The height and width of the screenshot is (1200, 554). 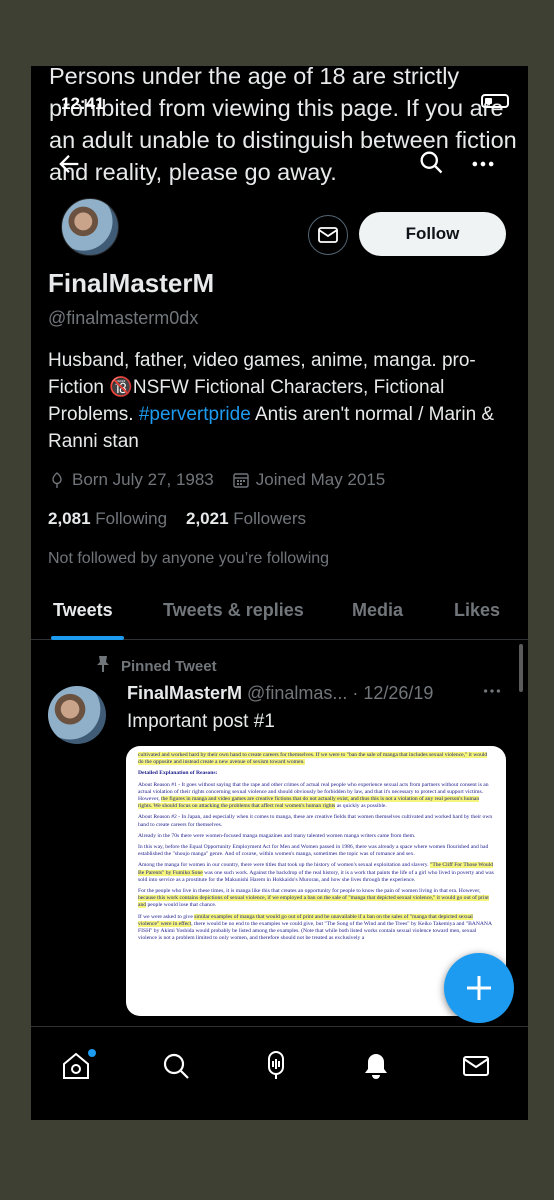 What do you see at coordinates (181, 905) in the screenshot?
I see `doc-text: people would lose that chance.` at bounding box center [181, 905].